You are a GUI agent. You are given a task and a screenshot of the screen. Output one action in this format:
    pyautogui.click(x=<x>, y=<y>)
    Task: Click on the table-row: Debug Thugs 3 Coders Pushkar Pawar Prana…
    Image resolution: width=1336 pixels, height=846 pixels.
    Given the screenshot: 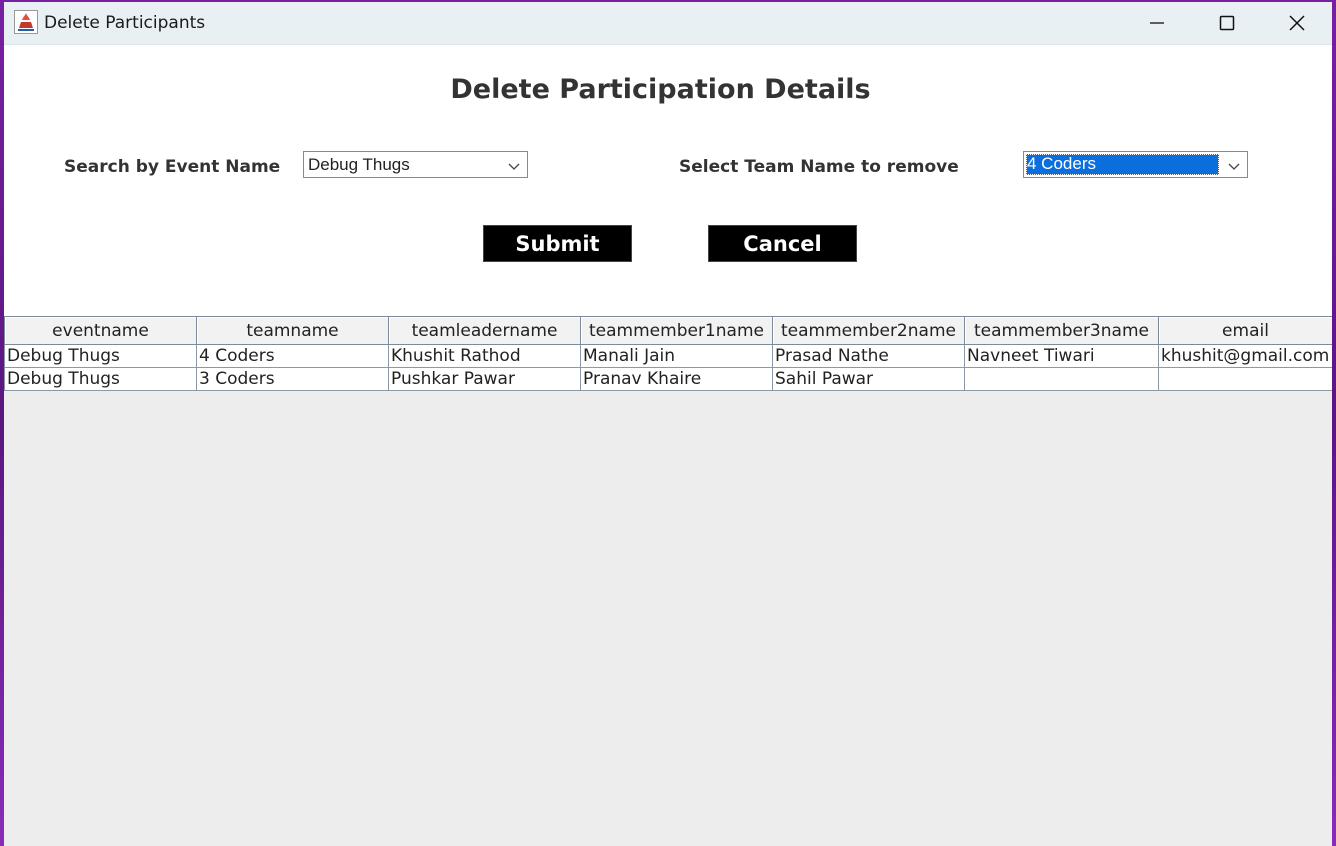 What is the action you would take?
    pyautogui.click(x=668, y=379)
    